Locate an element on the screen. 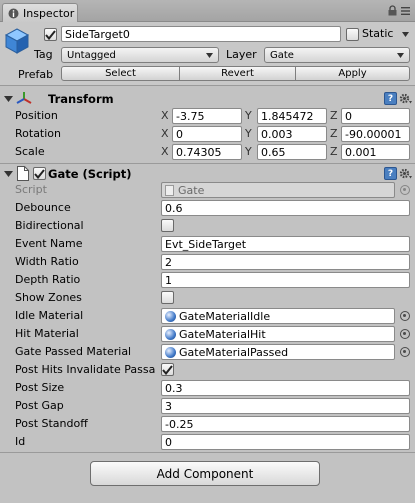 The width and height of the screenshot is (415, 503). passed-material-row: Gate Passed Material GateMaterialPassed is located at coordinates (207, 352).